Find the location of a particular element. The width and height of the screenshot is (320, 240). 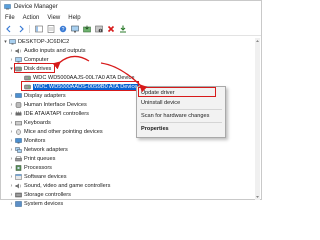

properties-icon is located at coordinates (50, 29).